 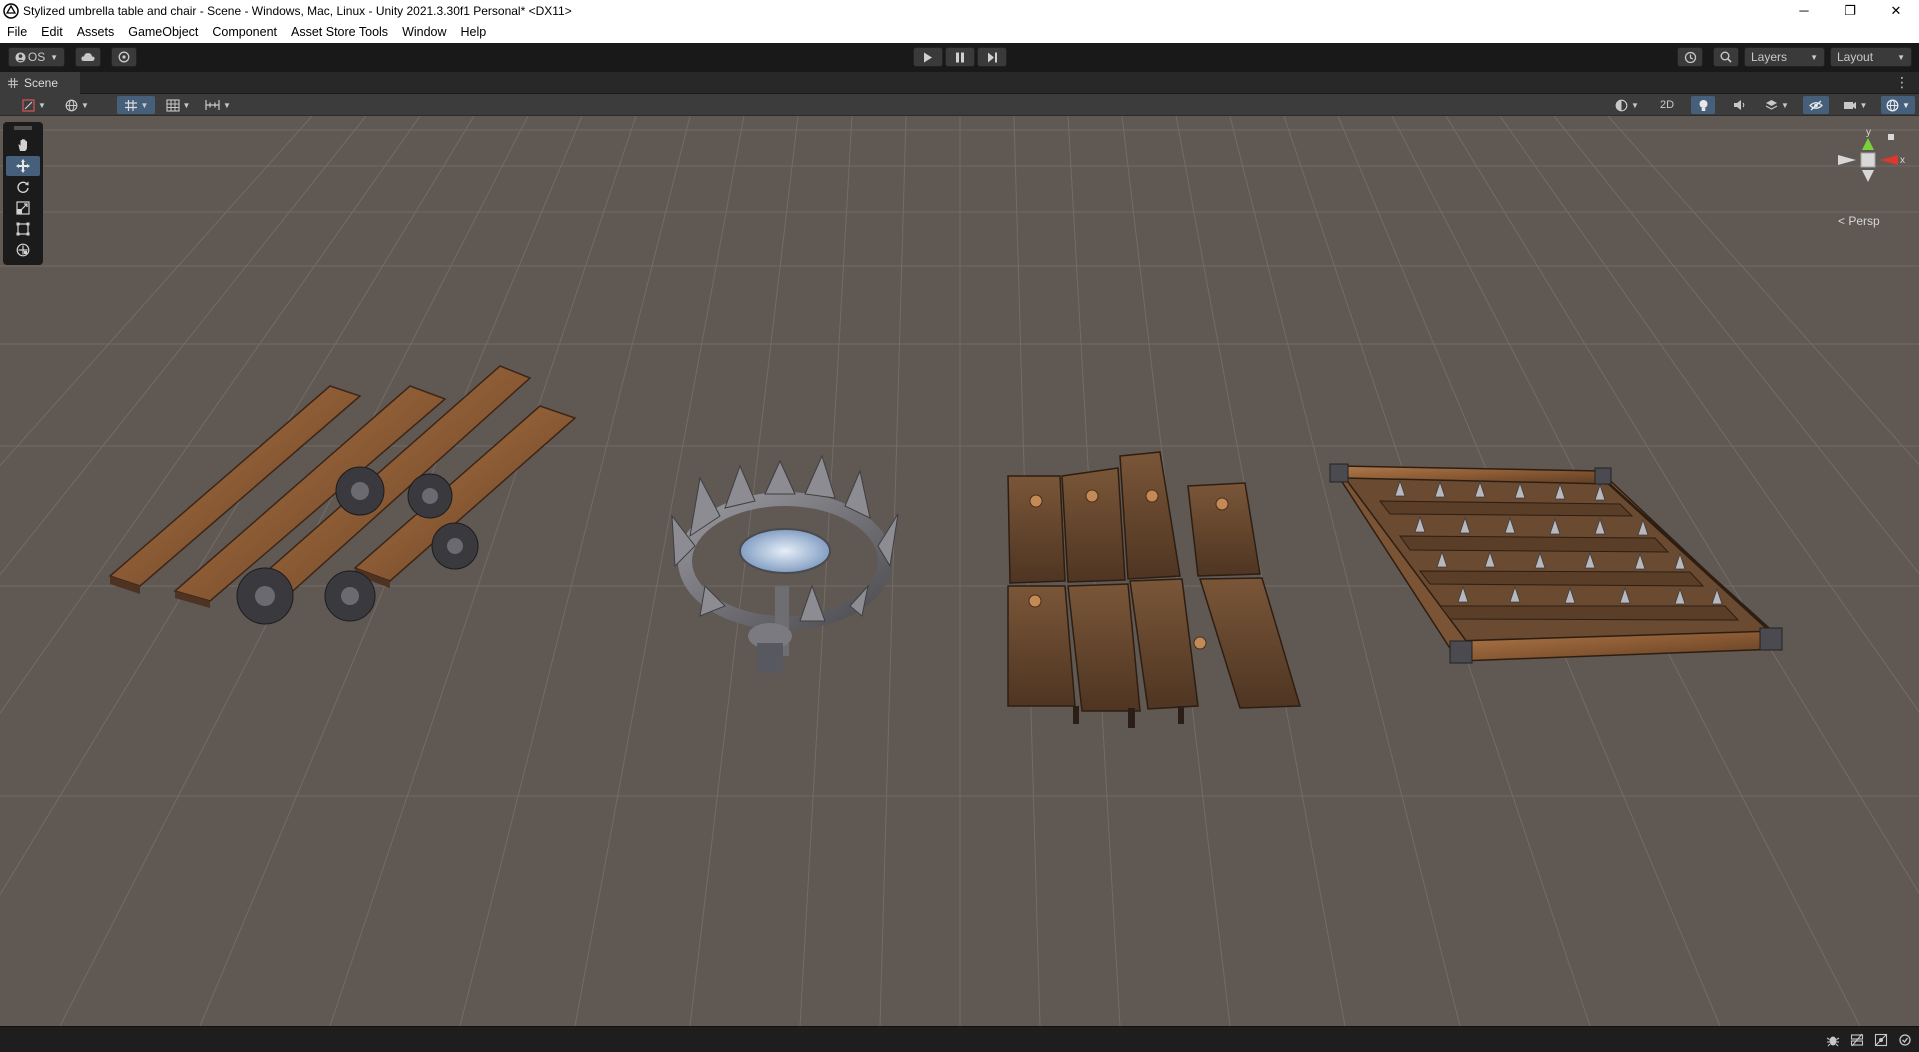 What do you see at coordinates (1855, 105) in the screenshot?
I see `camera-settings-dropdown: ▼` at bounding box center [1855, 105].